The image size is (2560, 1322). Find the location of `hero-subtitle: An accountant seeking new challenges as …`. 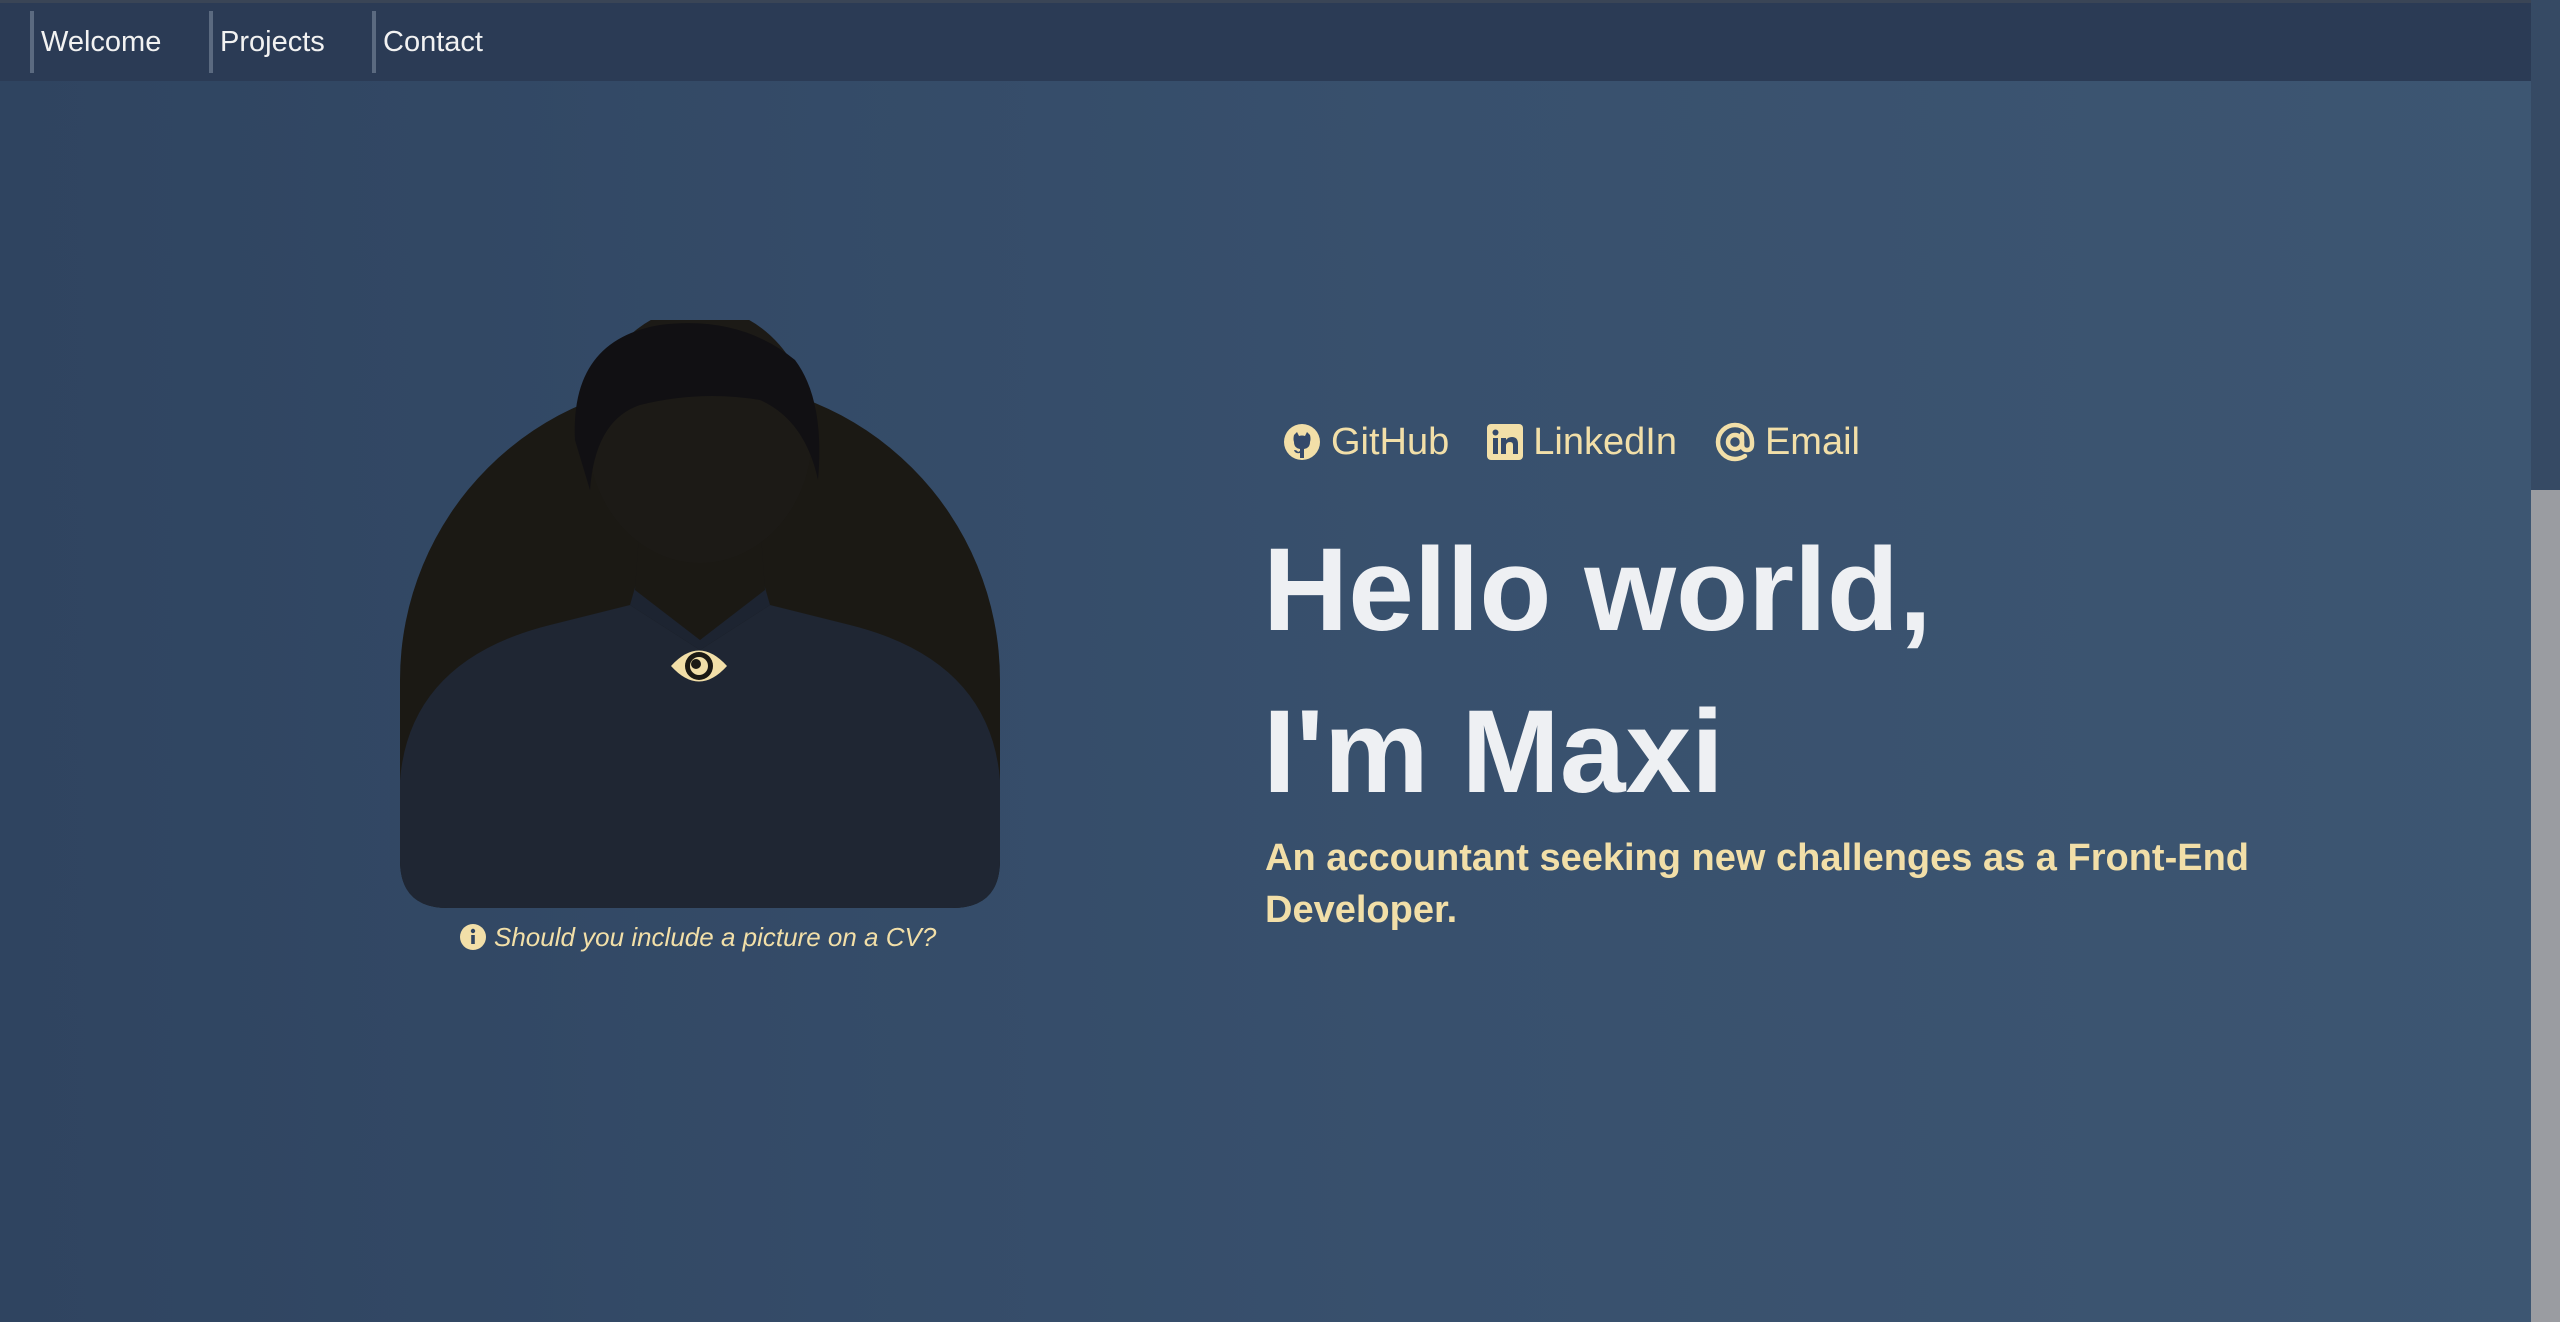

hero-subtitle: An accountant seeking new challenges as … is located at coordinates (1757, 884).